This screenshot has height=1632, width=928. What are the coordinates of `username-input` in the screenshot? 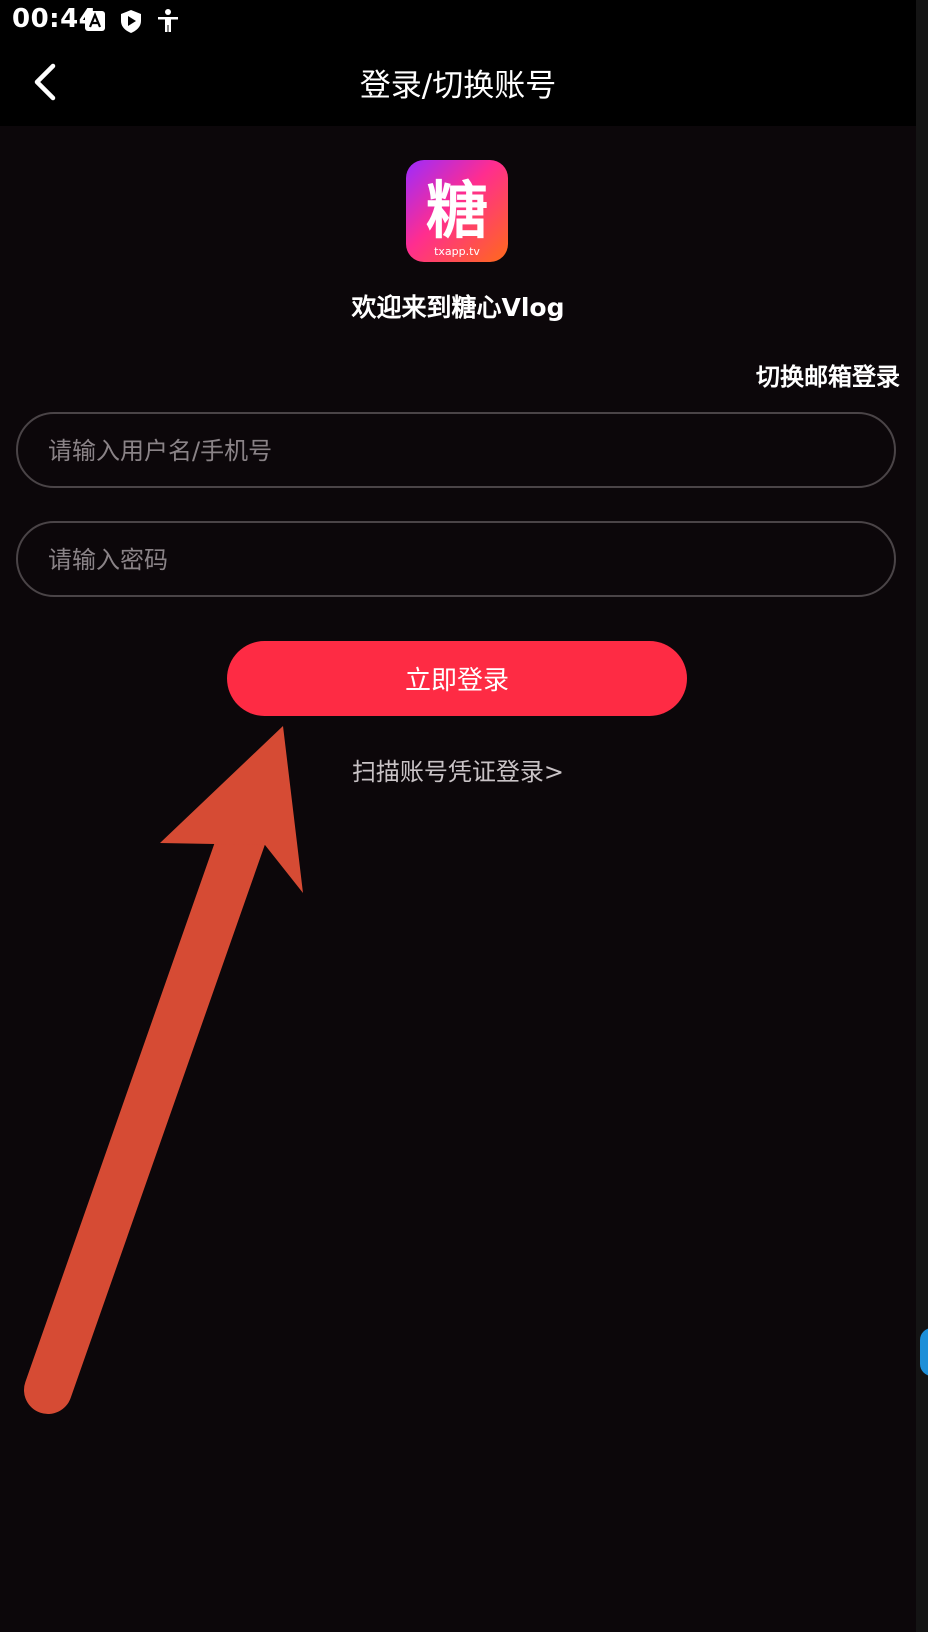 It's located at (458, 451).